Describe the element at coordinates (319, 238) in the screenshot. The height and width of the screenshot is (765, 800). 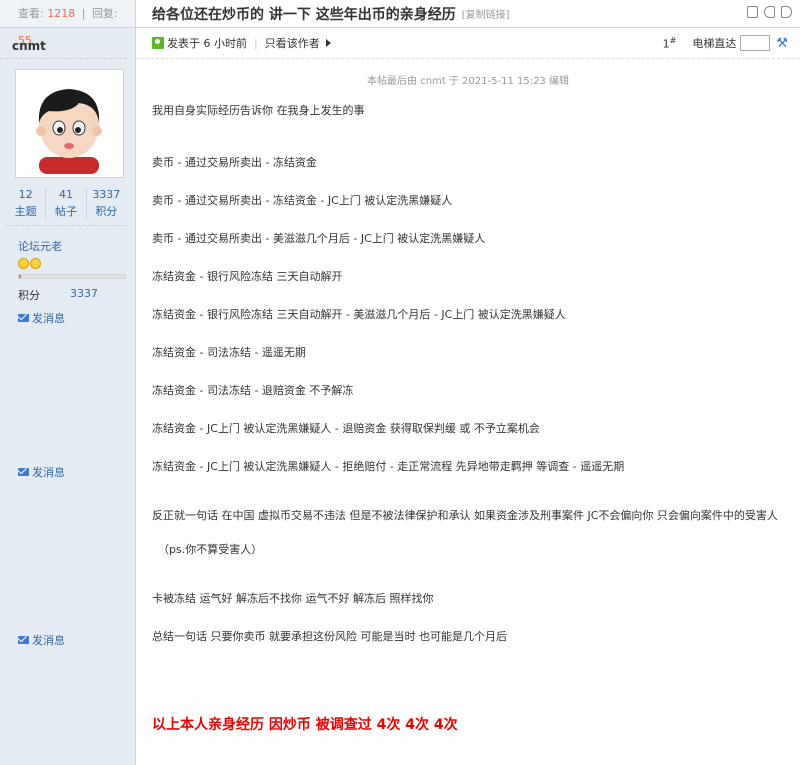
I see `content-line: 卖币 - 通过交易所卖出 - 美滋滋几个月后 - JC上门 被认定洗黑嫌疑人` at that location.